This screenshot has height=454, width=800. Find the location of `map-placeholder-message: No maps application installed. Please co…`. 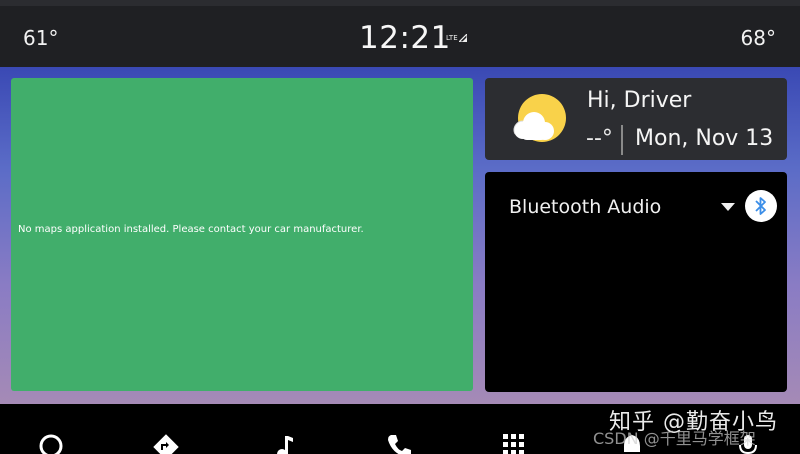

map-placeholder-message: No maps application installed. Please co… is located at coordinates (191, 229).